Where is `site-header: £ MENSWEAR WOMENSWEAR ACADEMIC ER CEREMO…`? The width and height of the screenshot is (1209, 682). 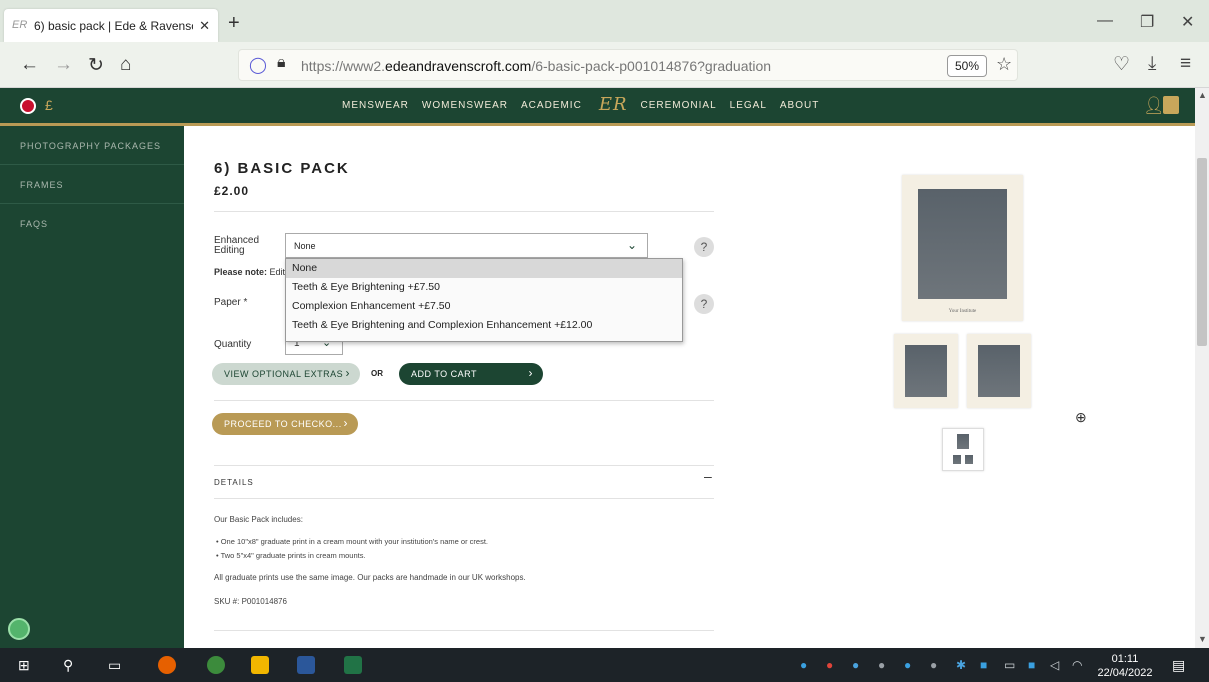 site-header: £ MENSWEAR WOMENSWEAR ACADEMIC ER CEREMO… is located at coordinates (597, 107).